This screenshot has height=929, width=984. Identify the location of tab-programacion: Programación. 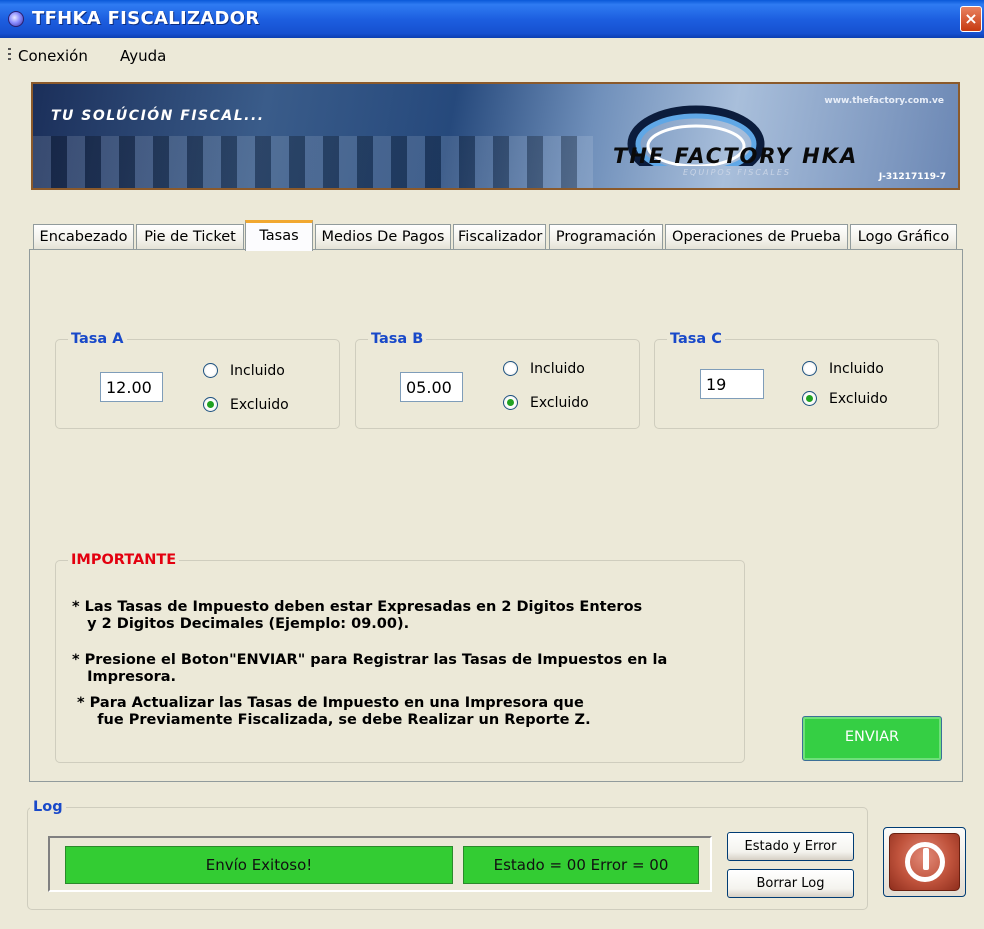
(606, 237).